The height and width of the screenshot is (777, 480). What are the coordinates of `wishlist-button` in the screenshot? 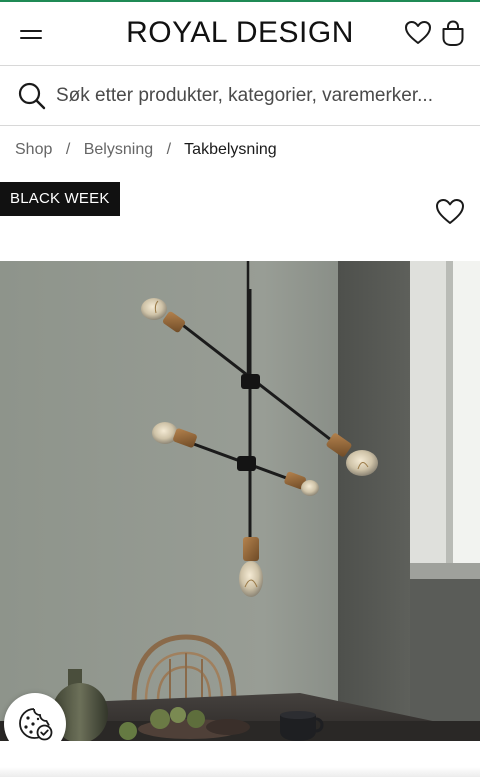 It's located at (418, 33).